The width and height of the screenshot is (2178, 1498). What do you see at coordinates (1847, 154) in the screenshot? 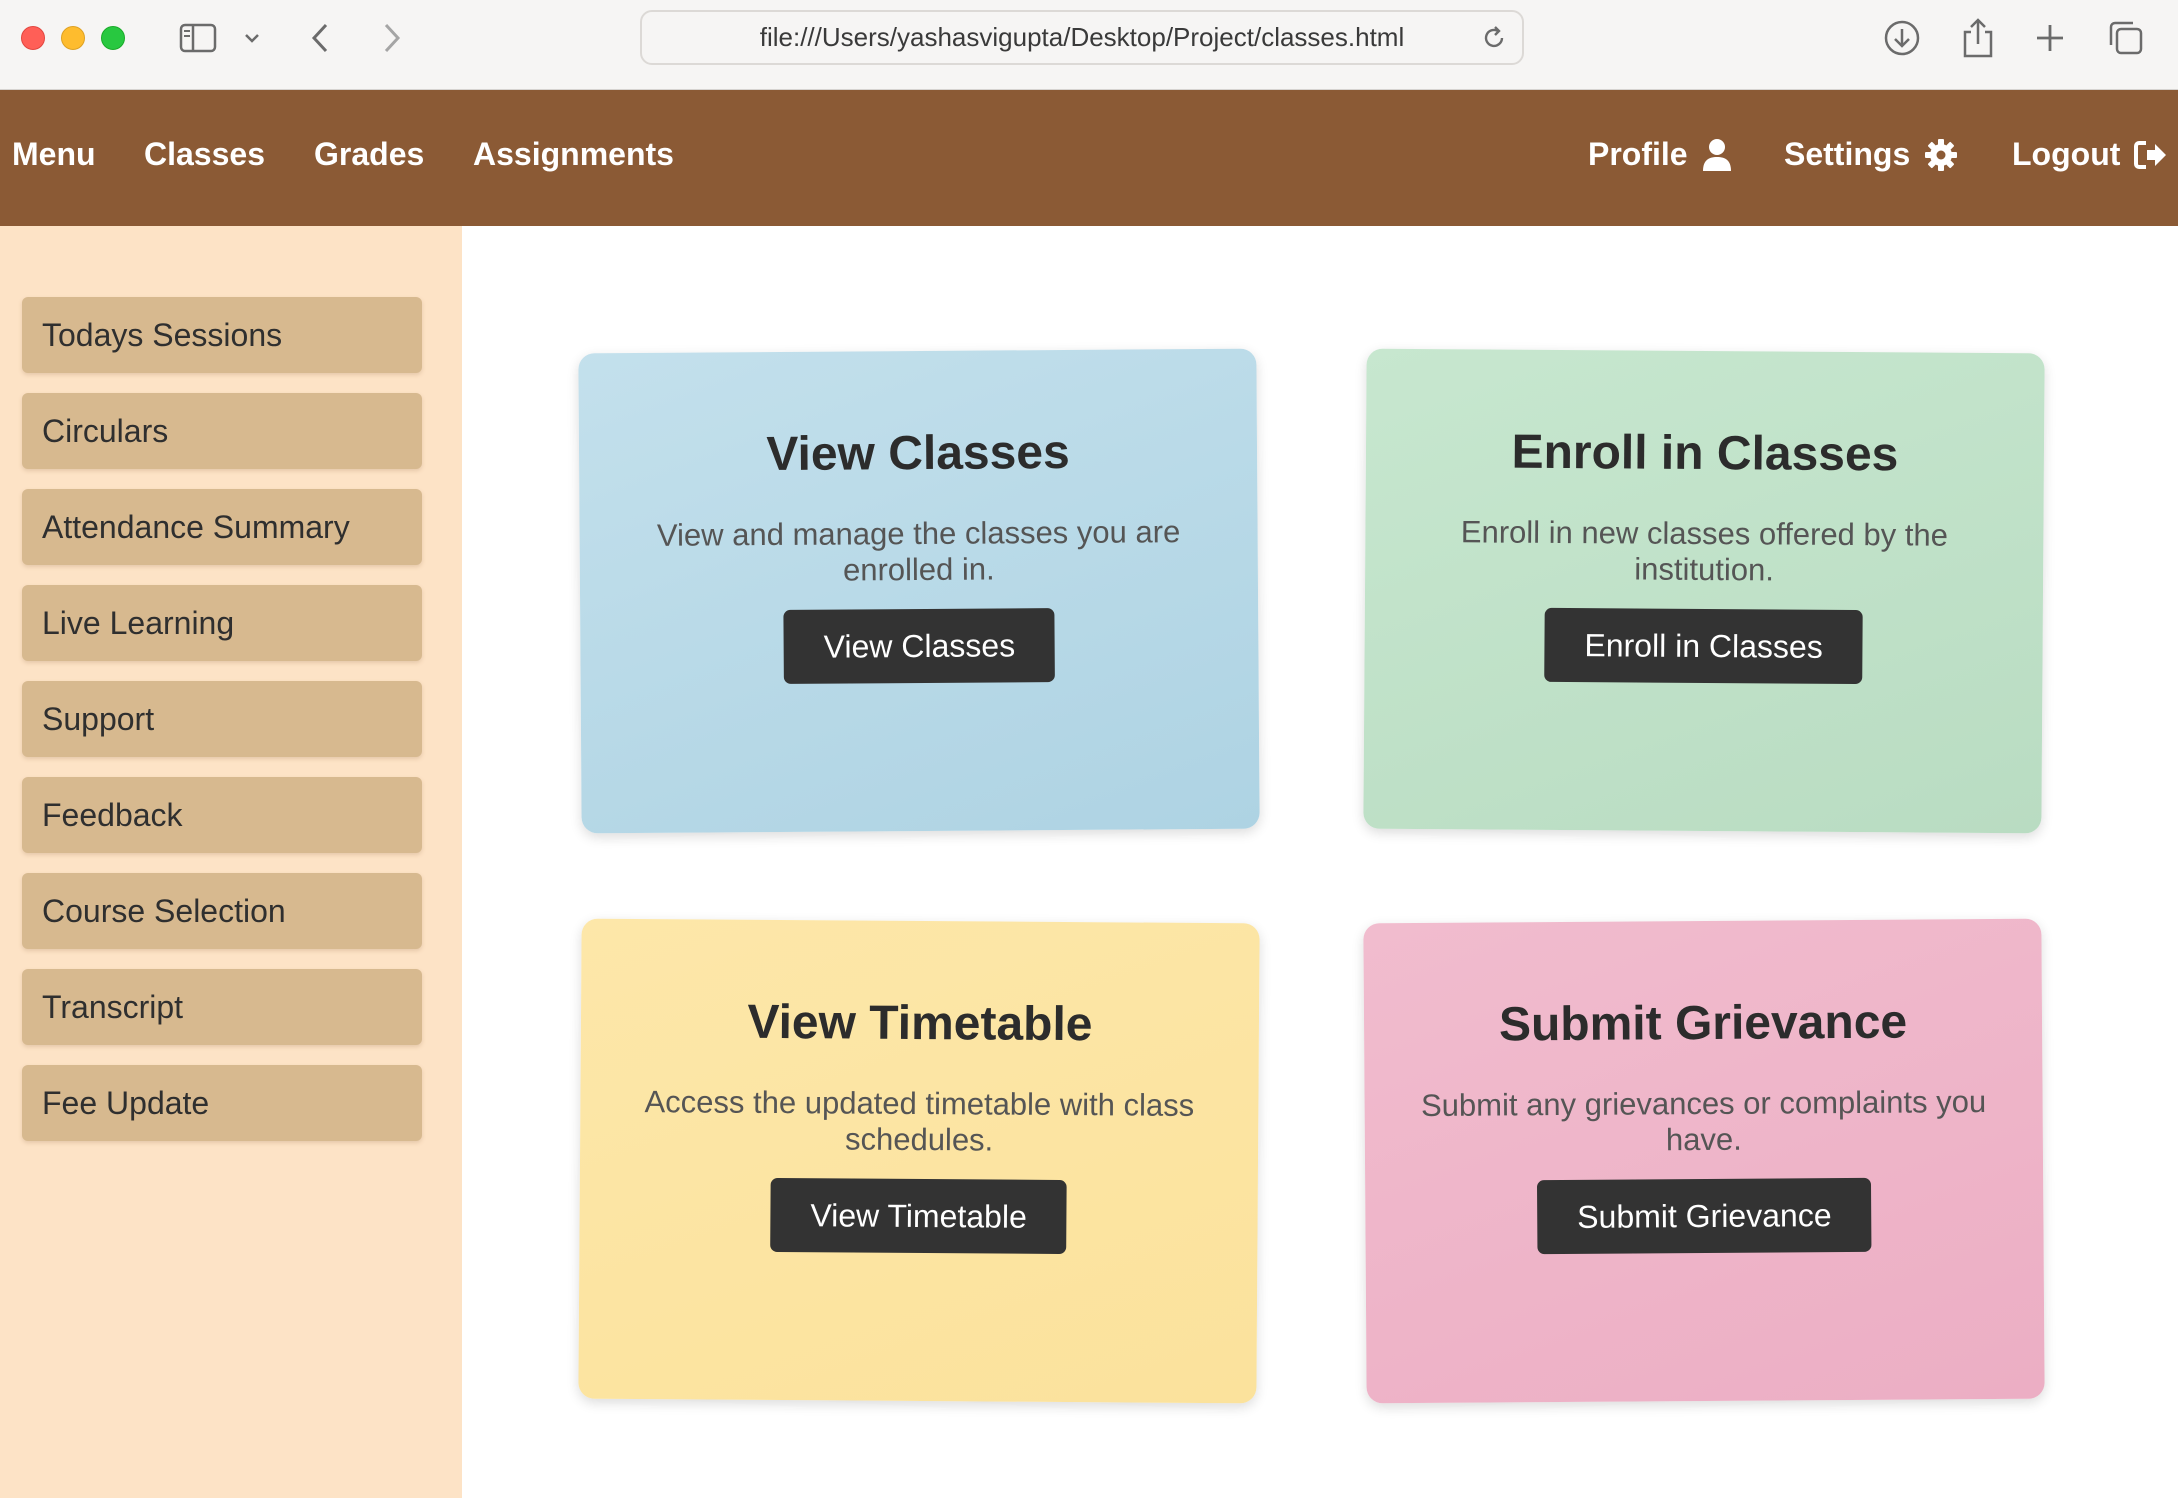
I see `nav-settings-label: Settings` at bounding box center [1847, 154].